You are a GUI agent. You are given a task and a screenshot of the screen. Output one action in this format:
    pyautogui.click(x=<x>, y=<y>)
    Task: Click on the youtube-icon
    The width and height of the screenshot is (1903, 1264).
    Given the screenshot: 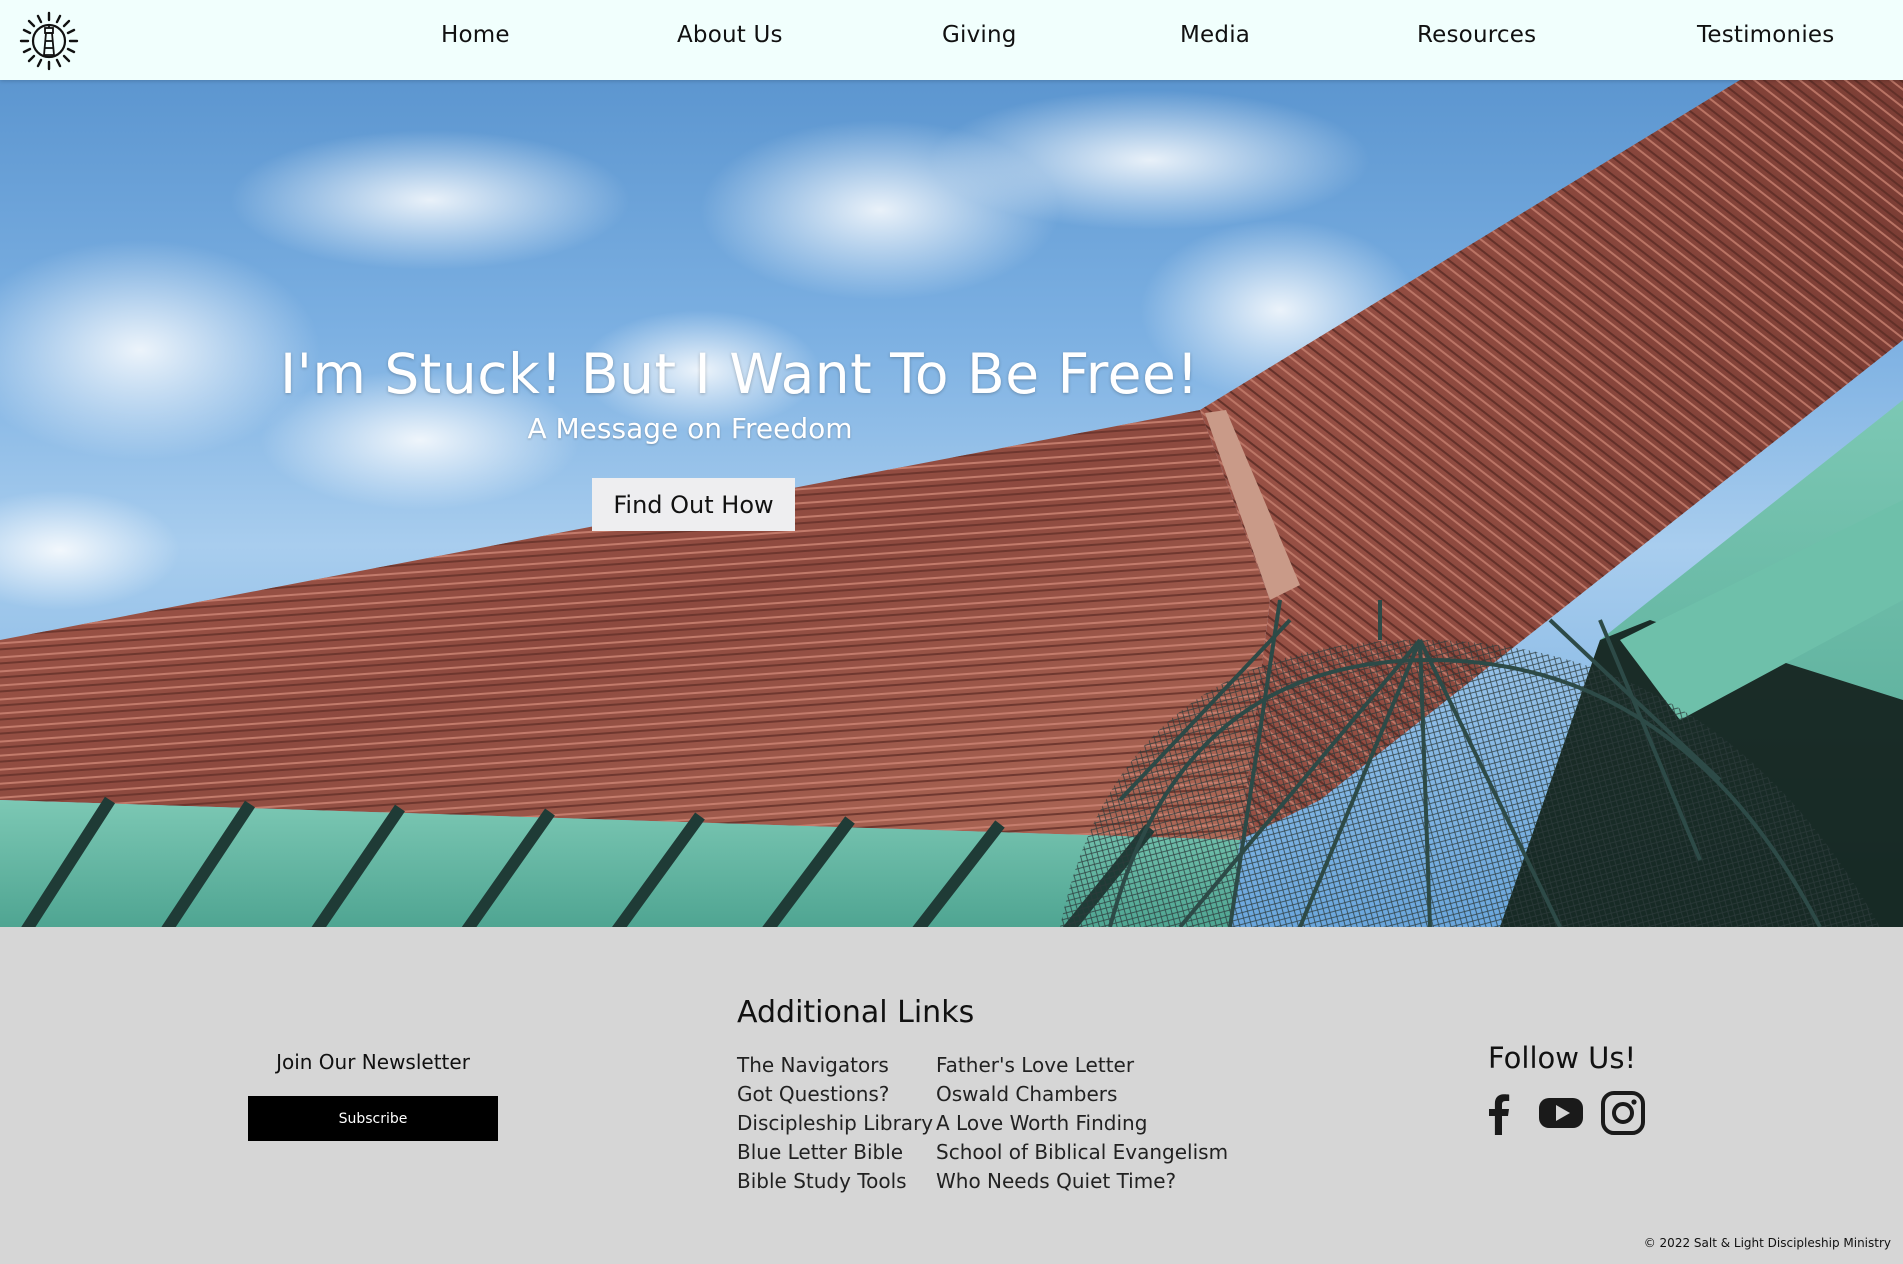 What is the action you would take?
    pyautogui.click(x=1561, y=1113)
    